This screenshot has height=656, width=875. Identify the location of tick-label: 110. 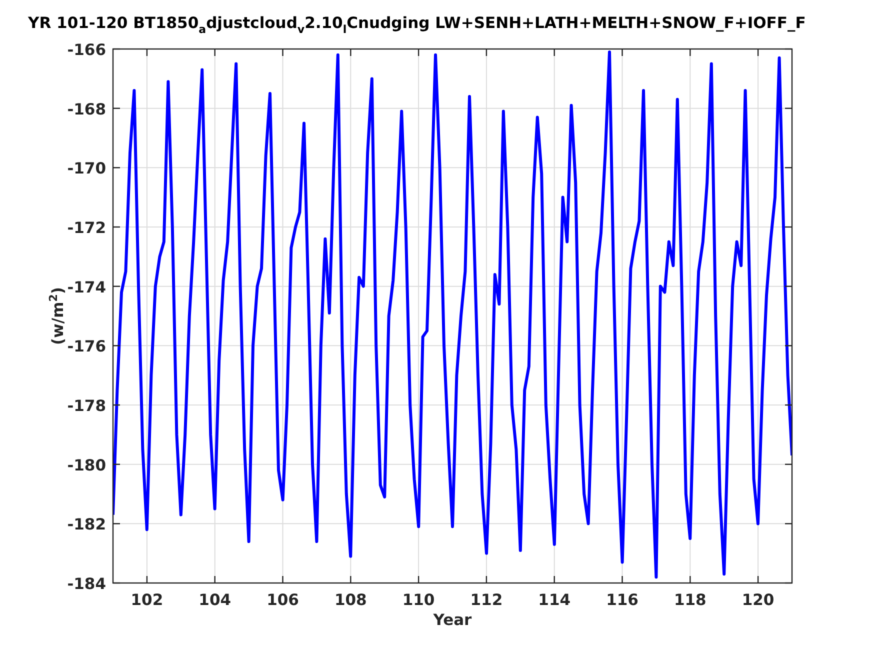
(418, 600).